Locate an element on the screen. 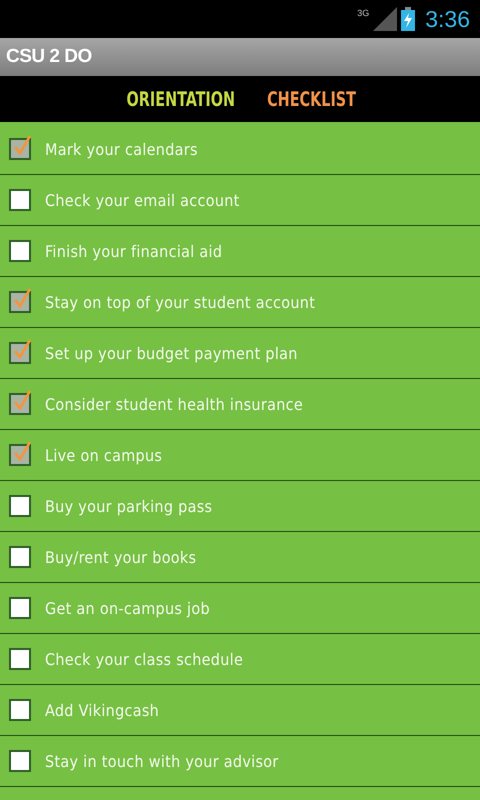 Image resolution: width=480 pixels, height=800 pixels. clock-time: 3:36 is located at coordinates (447, 19).